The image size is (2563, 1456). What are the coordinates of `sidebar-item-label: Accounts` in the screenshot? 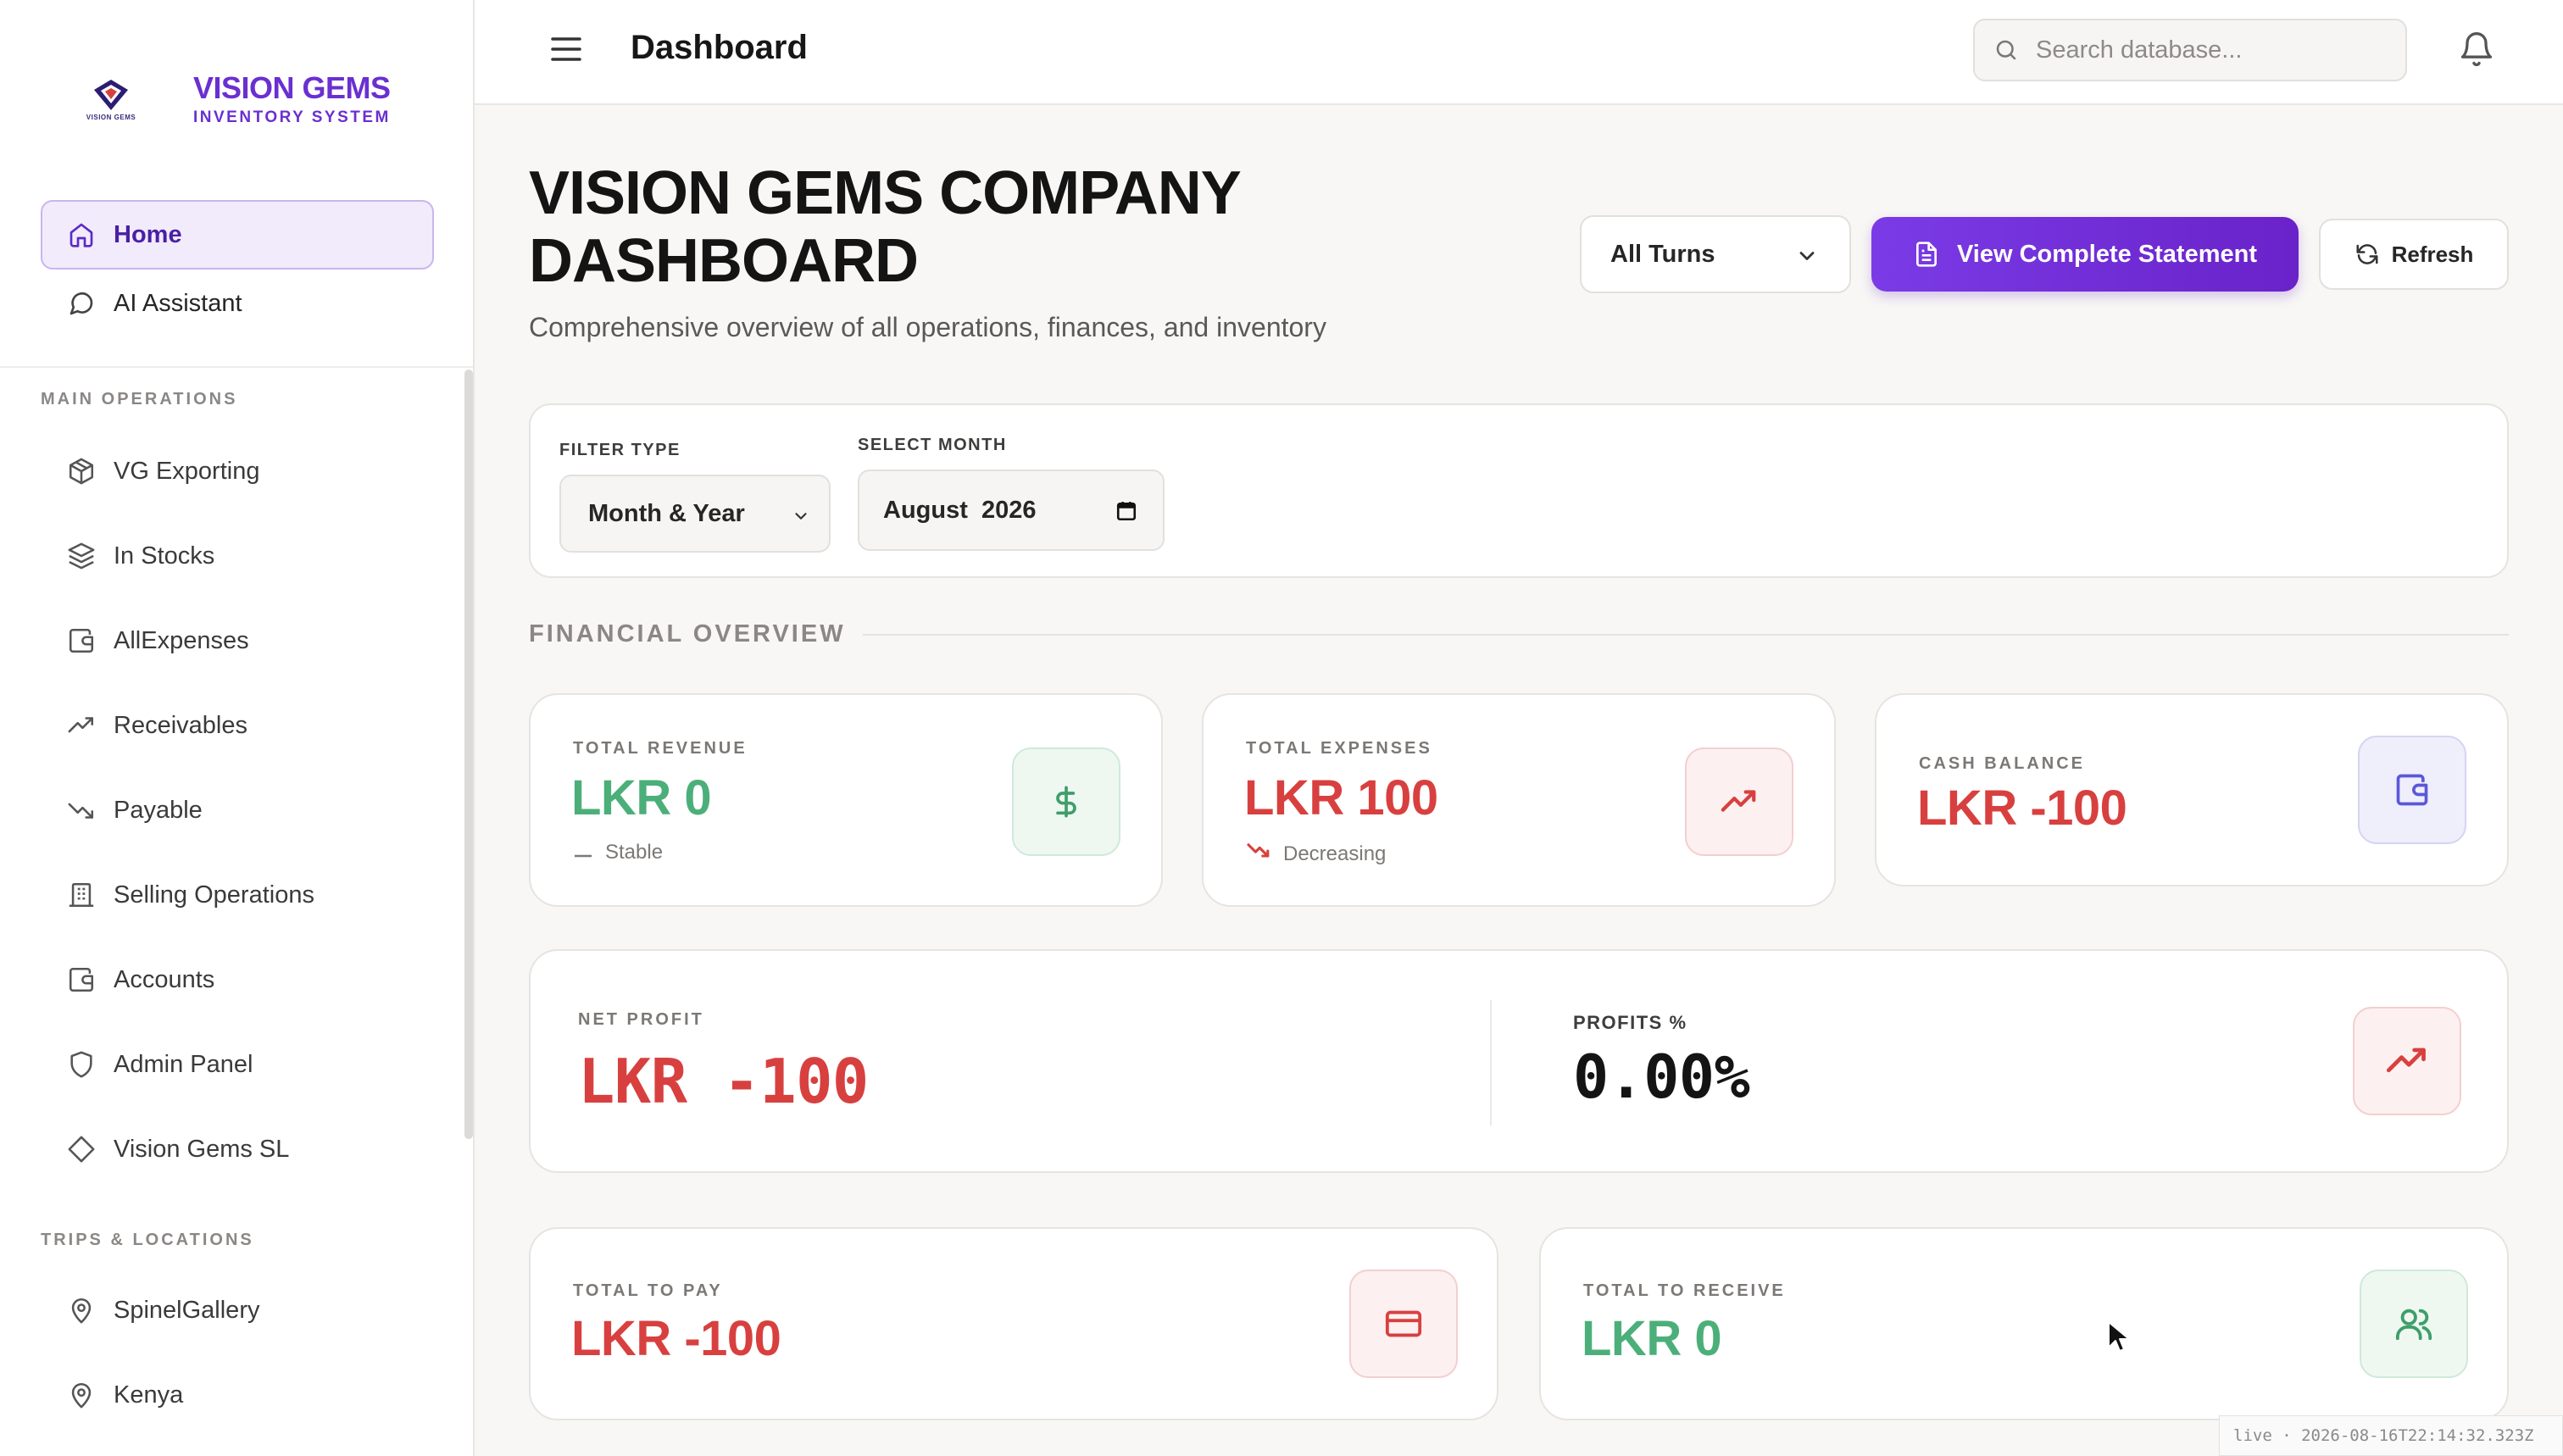 It's located at (164, 979).